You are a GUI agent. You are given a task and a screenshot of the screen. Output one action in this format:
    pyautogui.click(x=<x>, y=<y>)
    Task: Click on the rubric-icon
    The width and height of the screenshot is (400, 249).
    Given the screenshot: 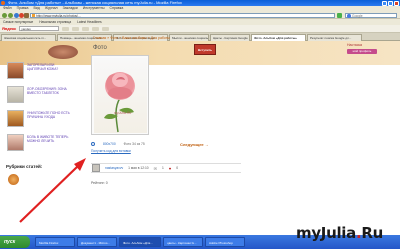 What is the action you would take?
    pyautogui.click(x=13, y=179)
    